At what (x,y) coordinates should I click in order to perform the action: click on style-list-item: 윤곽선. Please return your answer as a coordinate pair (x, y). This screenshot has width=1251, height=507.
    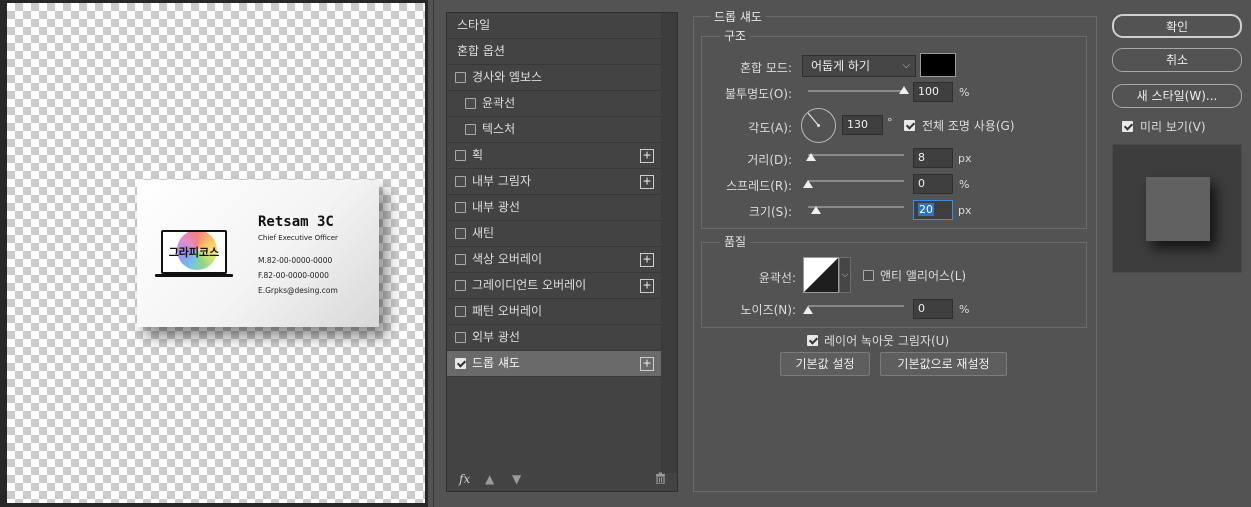
    Looking at the image, I should click on (554, 104).